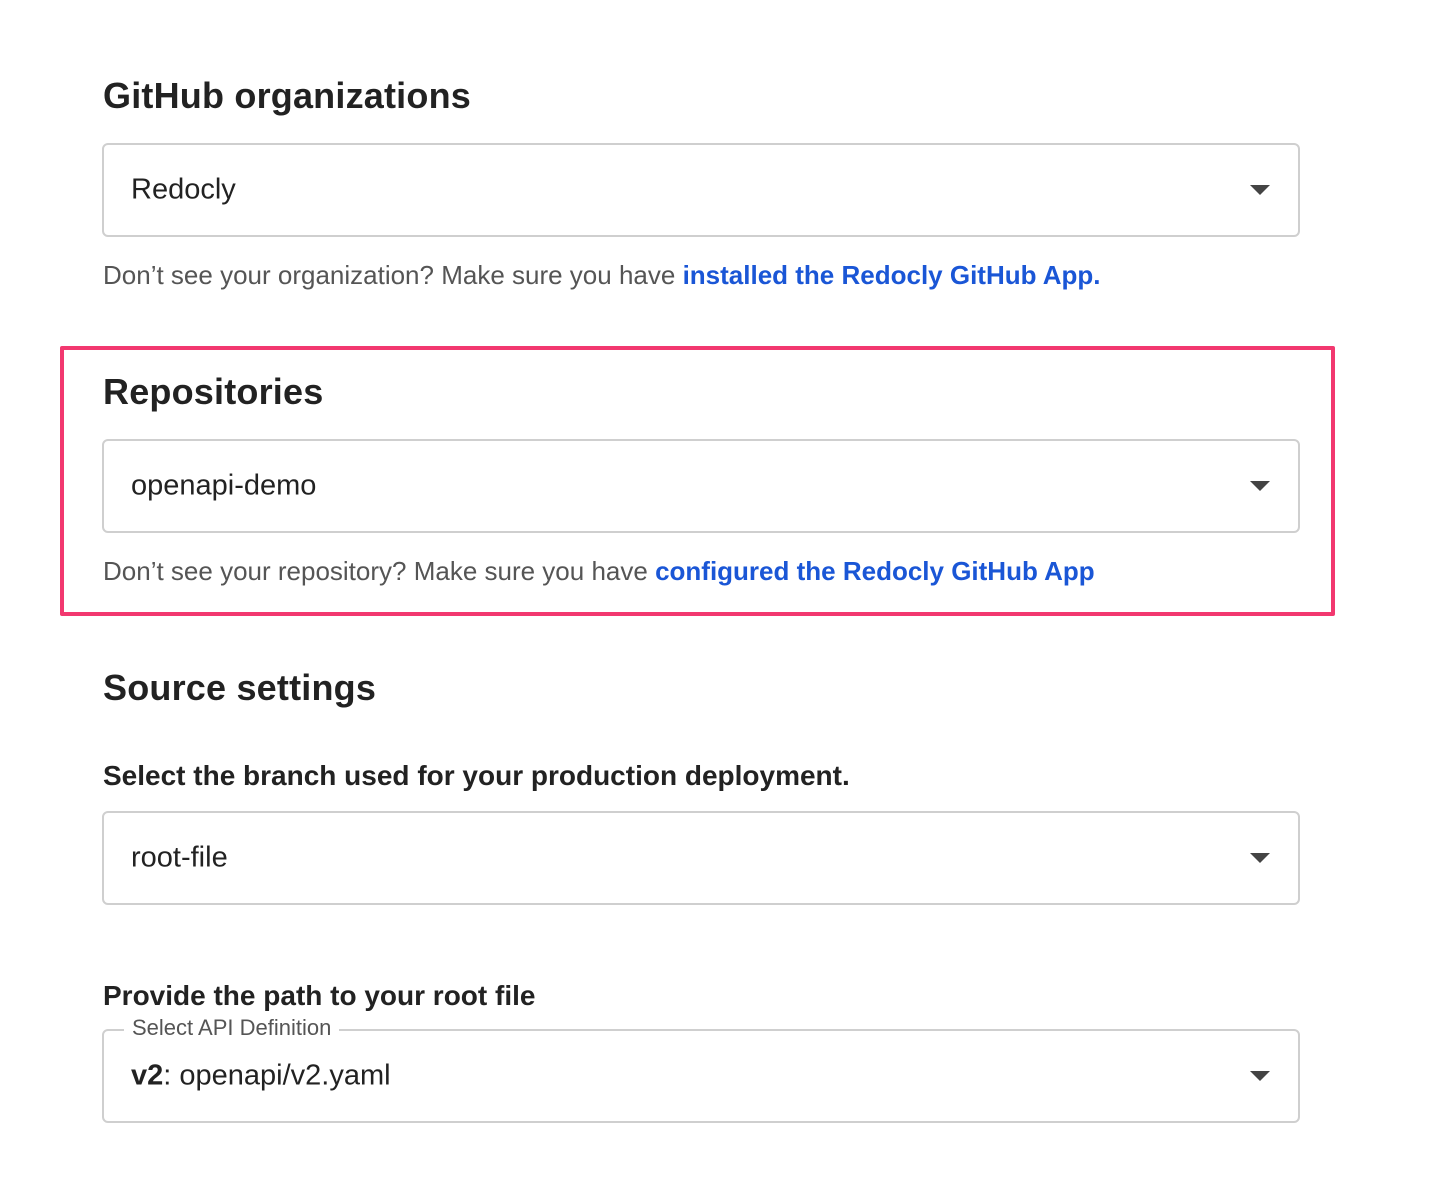 The height and width of the screenshot is (1182, 1444). Describe the element at coordinates (147, 1075) in the screenshot. I see `api-definition-key: v2` at that location.